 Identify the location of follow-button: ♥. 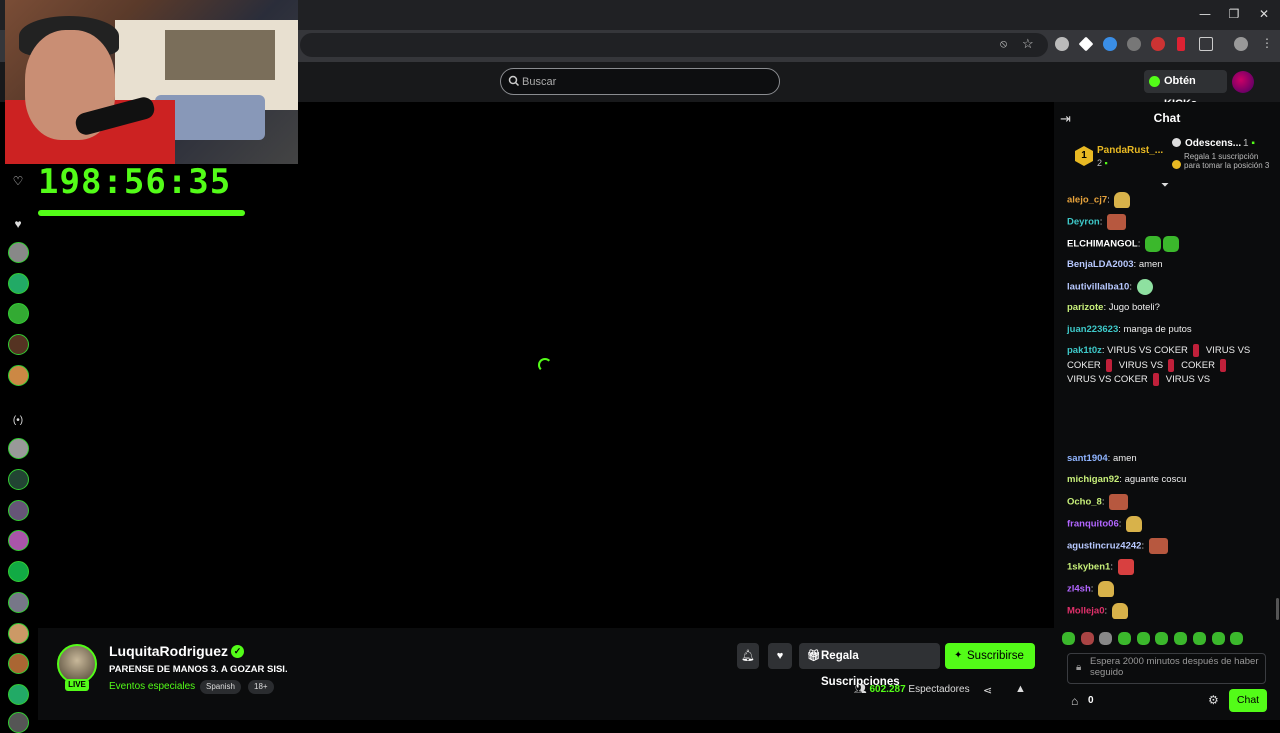
(780, 656).